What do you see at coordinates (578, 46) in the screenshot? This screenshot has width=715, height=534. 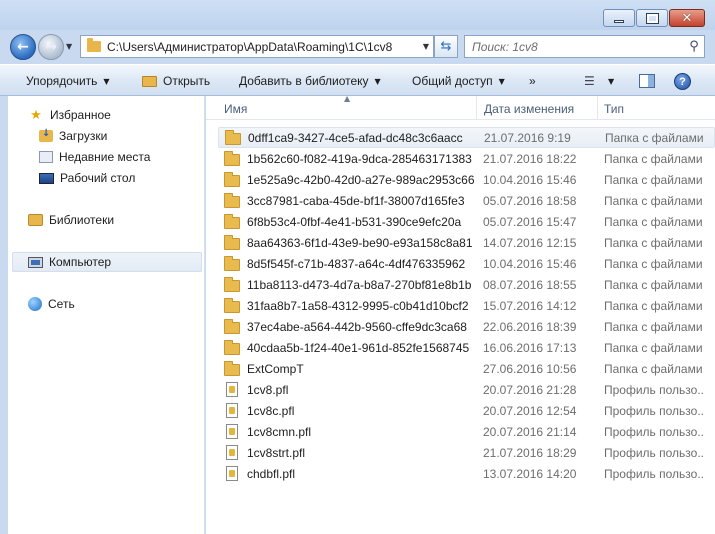 I see `search-input` at bounding box center [578, 46].